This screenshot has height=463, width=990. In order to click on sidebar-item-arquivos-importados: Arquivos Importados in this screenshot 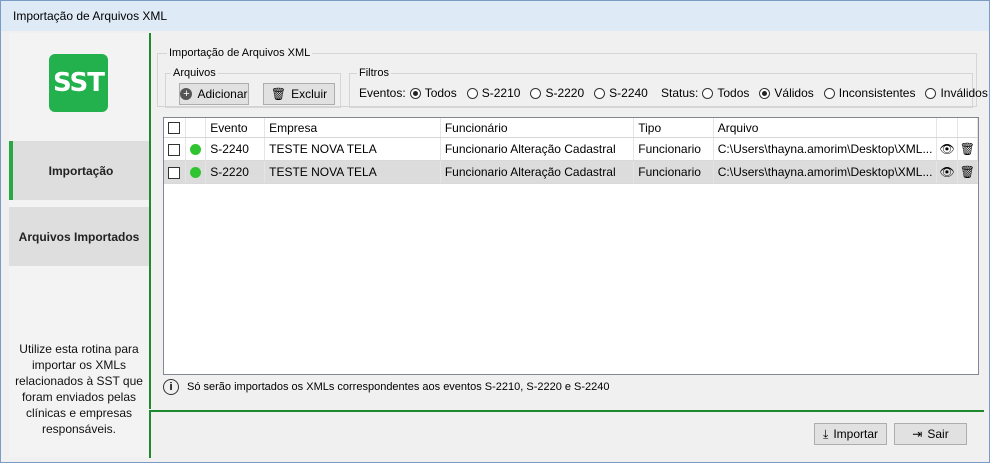, I will do `click(79, 236)`.